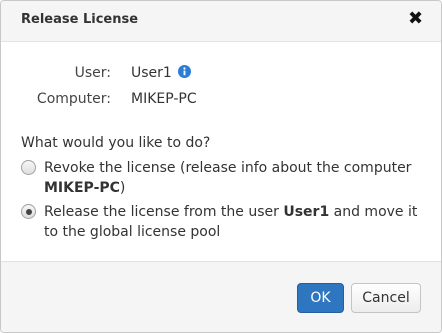  What do you see at coordinates (122, 188) in the screenshot?
I see `option-text: )` at bounding box center [122, 188].